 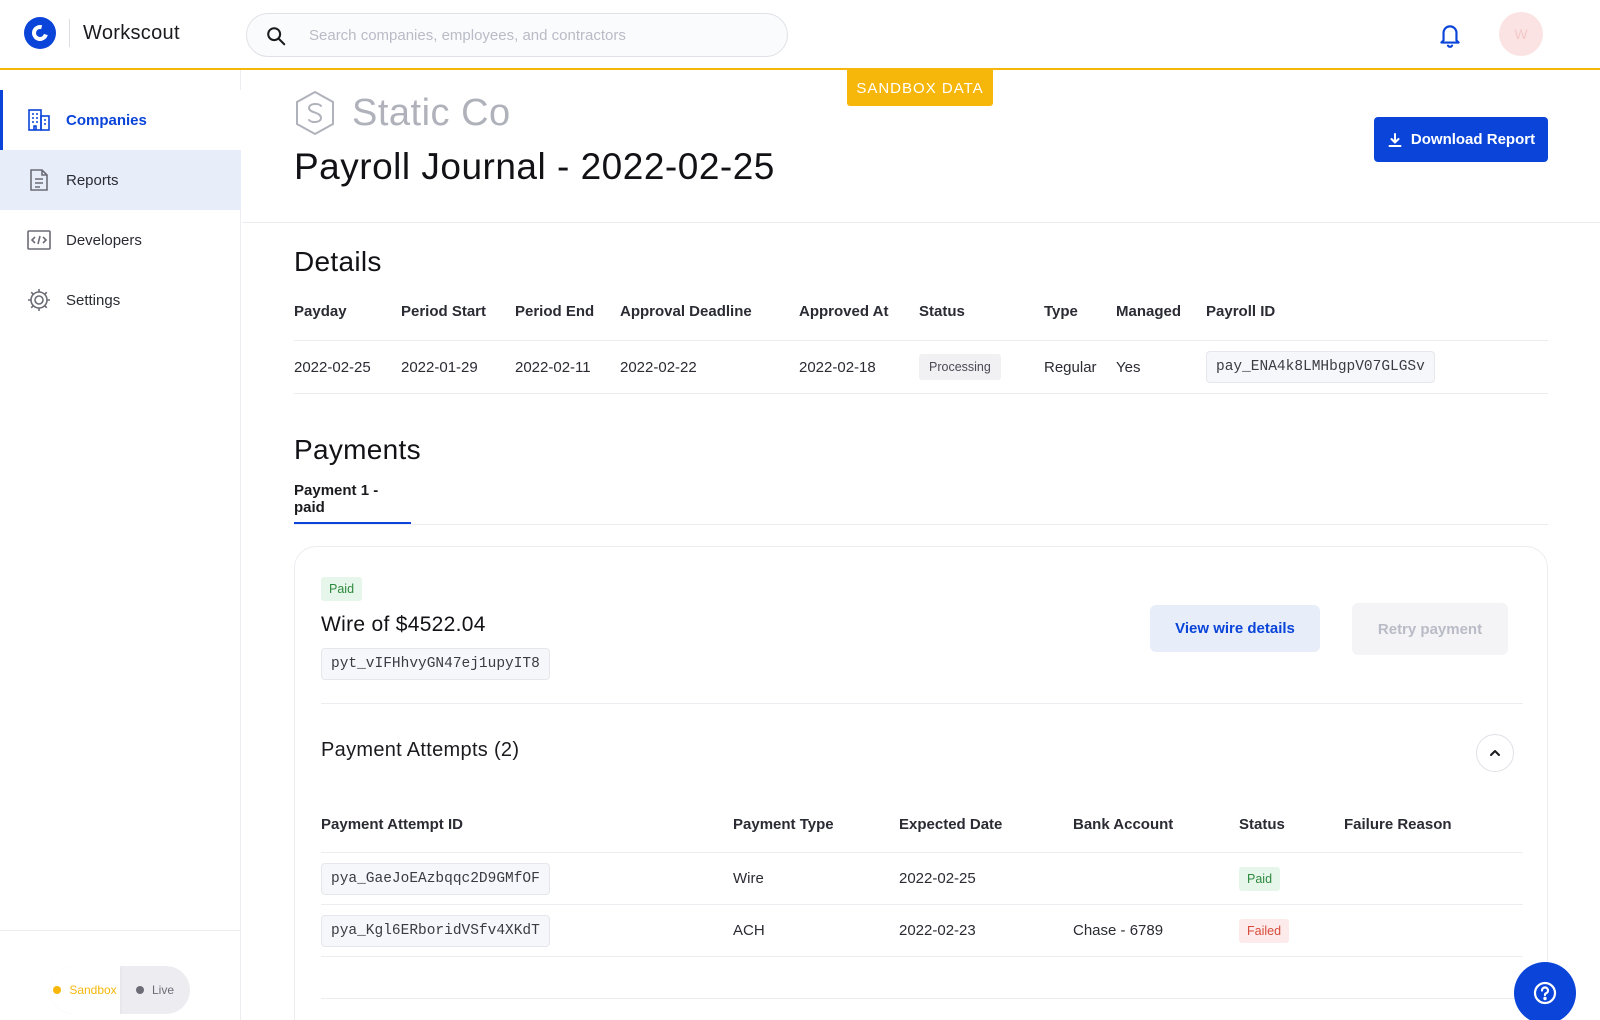 I want to click on company-header: Static Co, so click(x=402, y=113).